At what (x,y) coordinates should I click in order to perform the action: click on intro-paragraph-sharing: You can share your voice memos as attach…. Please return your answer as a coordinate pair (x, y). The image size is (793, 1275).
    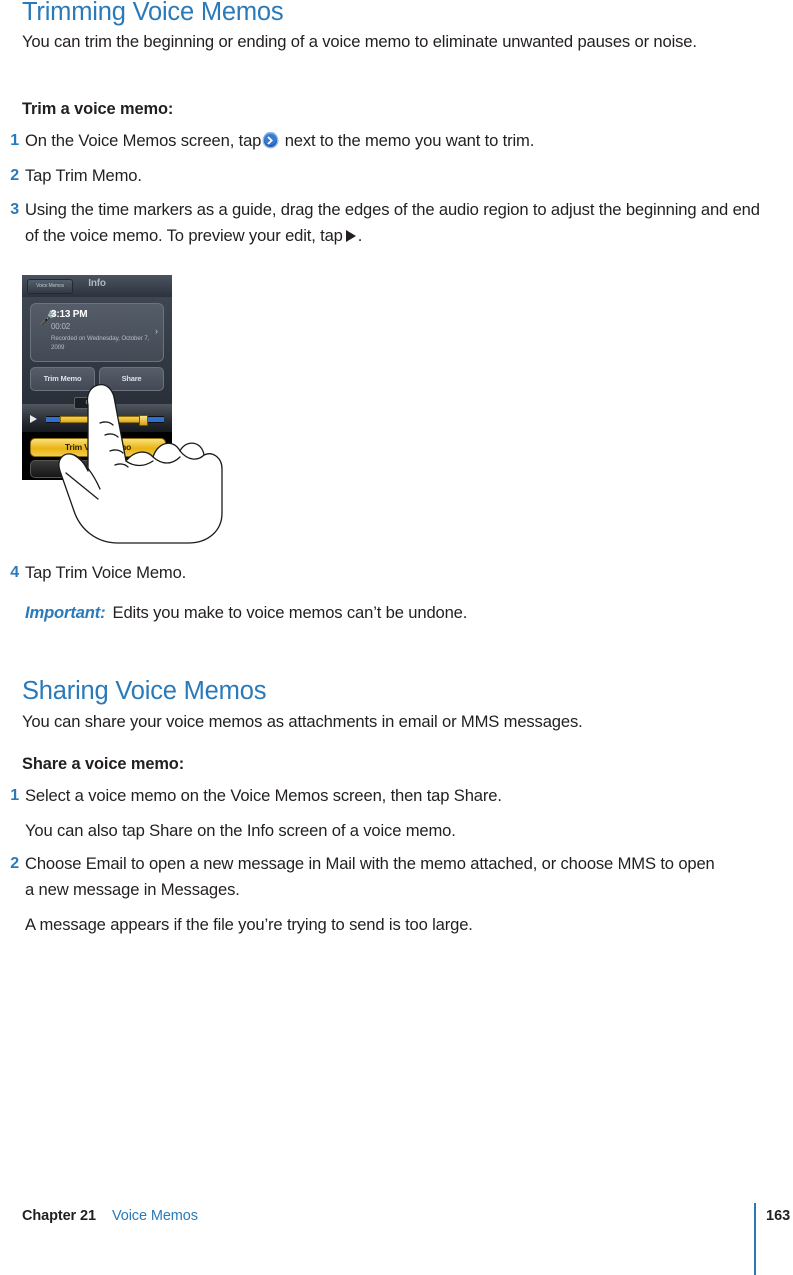
    Looking at the image, I should click on (302, 721).